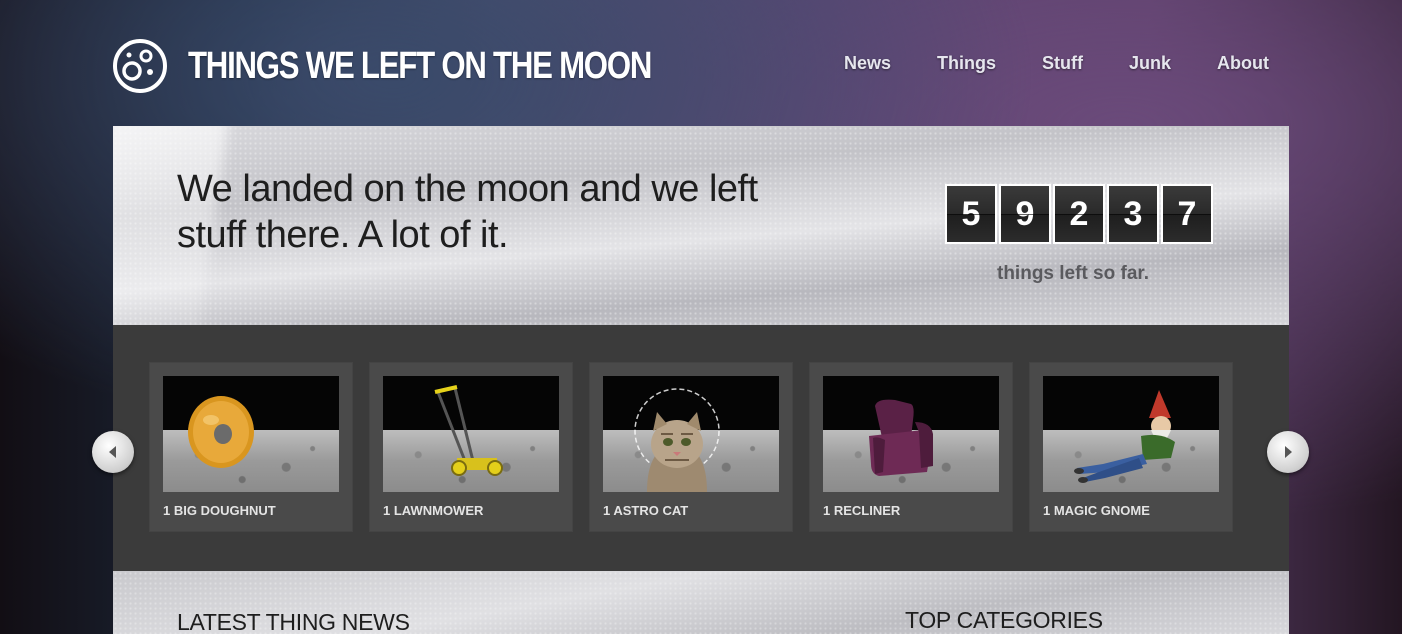  Describe the element at coordinates (1033, 63) in the screenshot. I see `main-nav: News Things Stuff Junk About` at that location.